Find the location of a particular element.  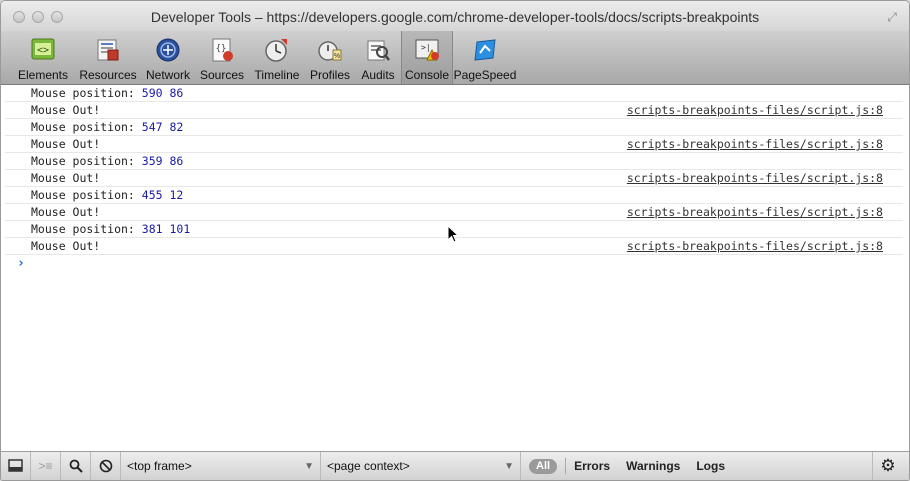

show-drawer-button: >≡ is located at coordinates (46, 466).